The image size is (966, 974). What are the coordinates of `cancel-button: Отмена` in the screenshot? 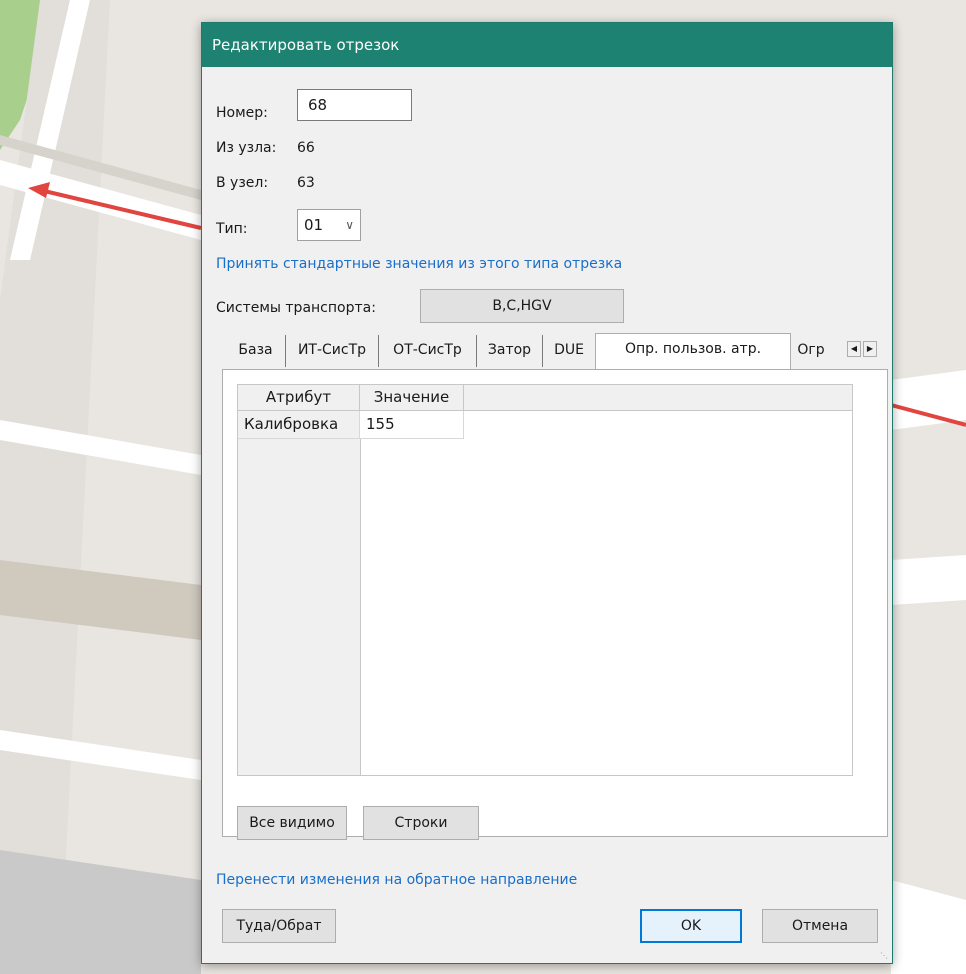 It's located at (820, 926).